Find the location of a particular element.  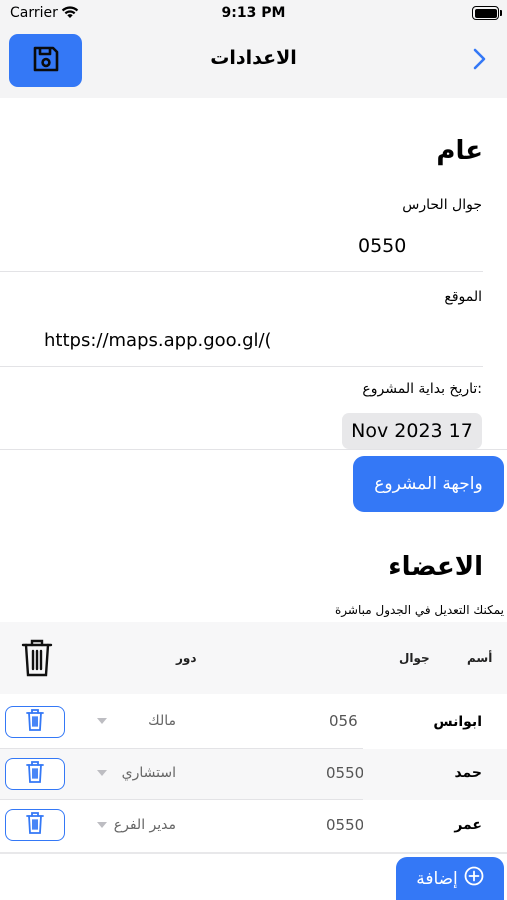

add-member-button: إضافة is located at coordinates (450, 878).